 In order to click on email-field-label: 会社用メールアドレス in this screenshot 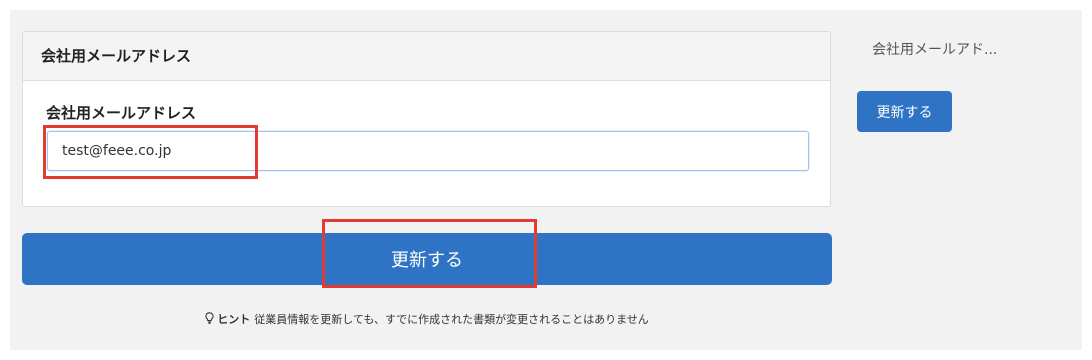, I will do `click(121, 113)`.